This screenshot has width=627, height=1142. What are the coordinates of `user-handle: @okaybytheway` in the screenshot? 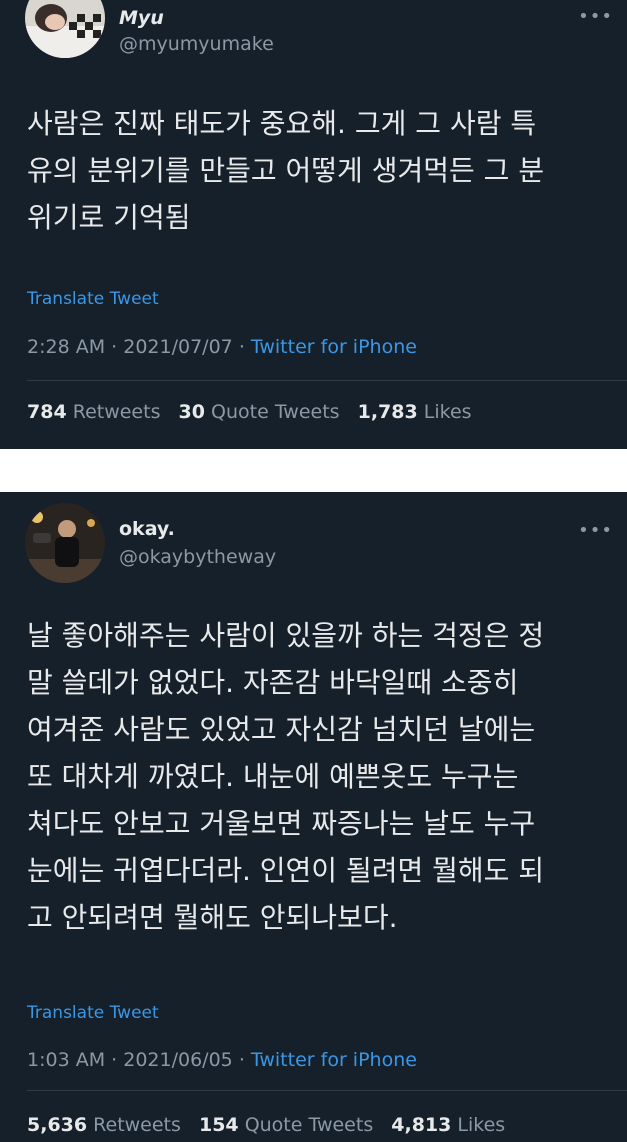 It's located at (197, 557).